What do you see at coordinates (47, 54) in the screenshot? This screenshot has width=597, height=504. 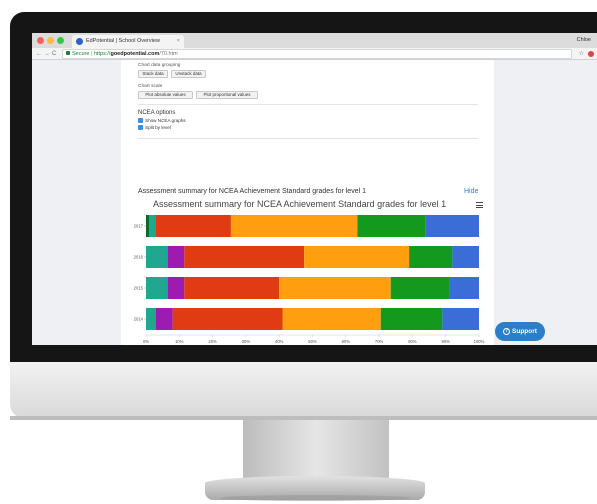 I see `forward-arrow-icon: →` at bounding box center [47, 54].